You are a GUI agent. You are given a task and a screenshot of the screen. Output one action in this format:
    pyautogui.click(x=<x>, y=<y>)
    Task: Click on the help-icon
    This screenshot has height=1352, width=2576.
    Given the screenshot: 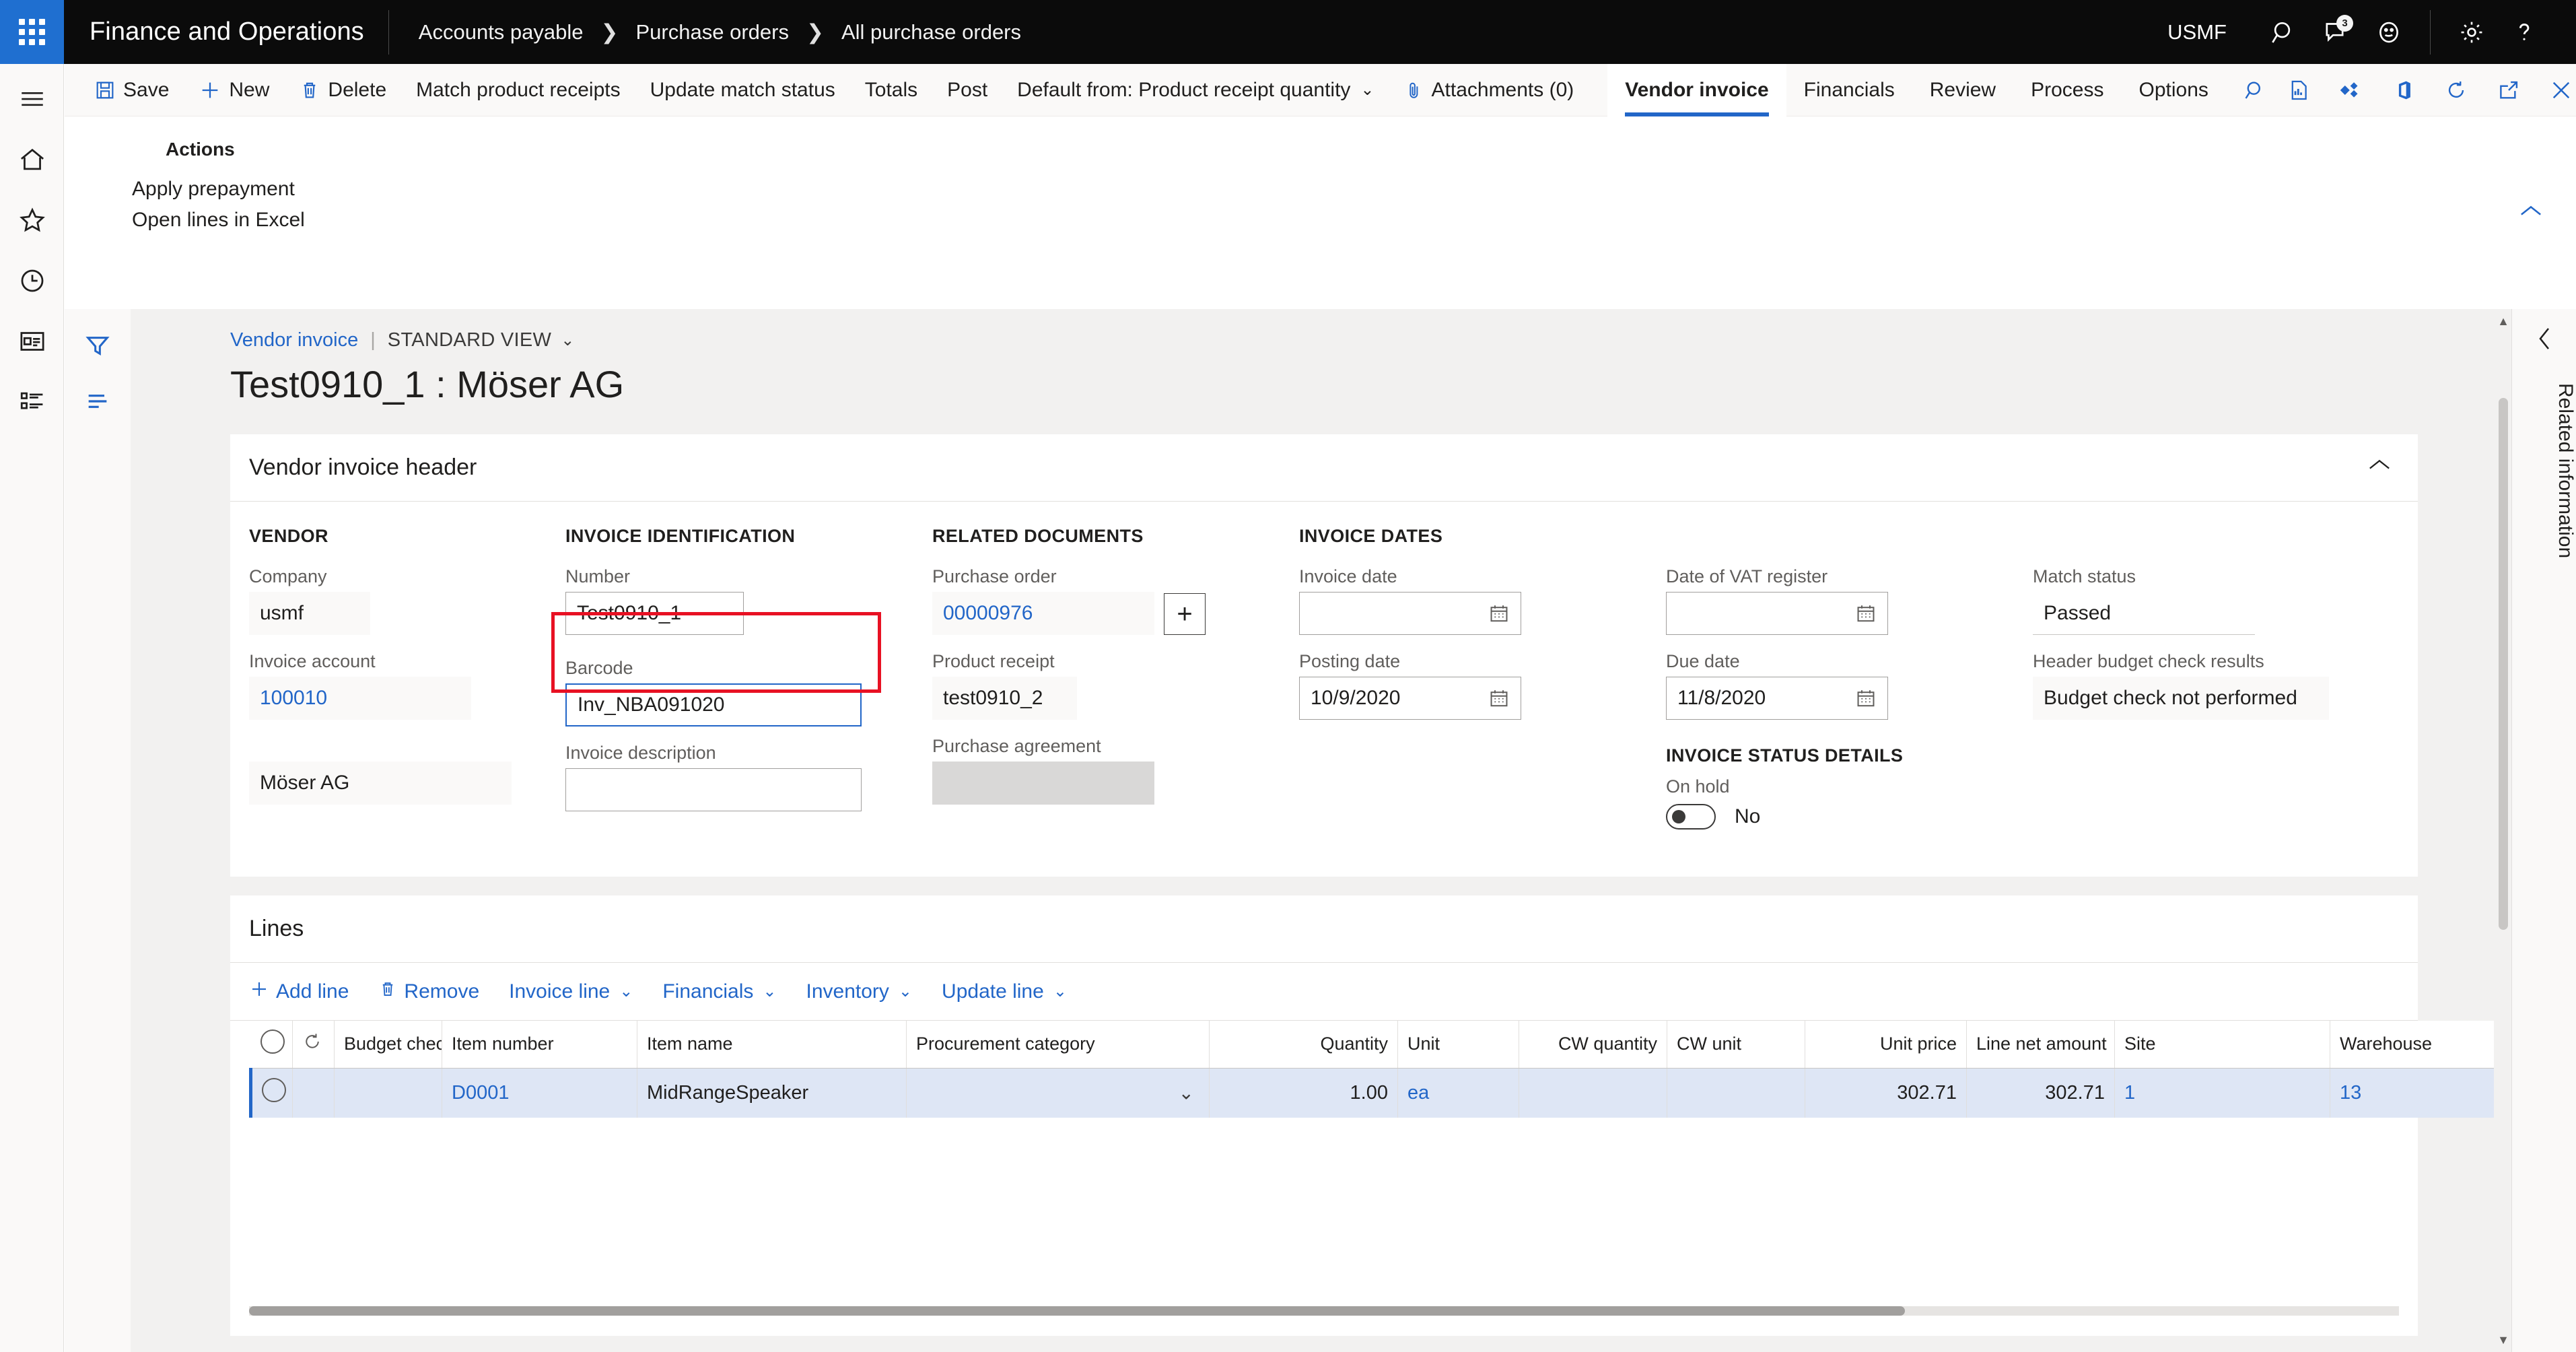 What is the action you would take?
    pyautogui.click(x=2524, y=32)
    